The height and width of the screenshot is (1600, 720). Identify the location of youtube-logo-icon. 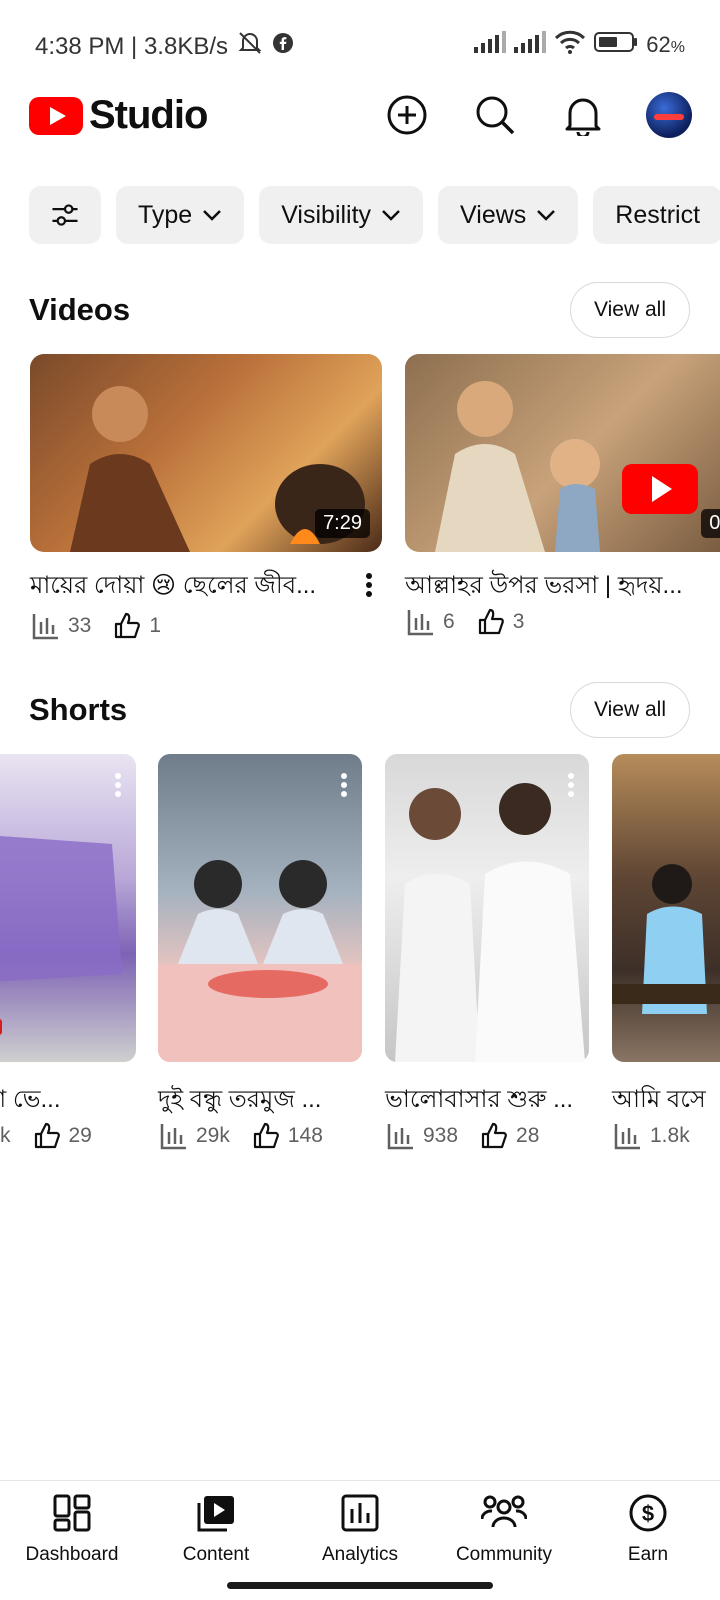
(56, 115).